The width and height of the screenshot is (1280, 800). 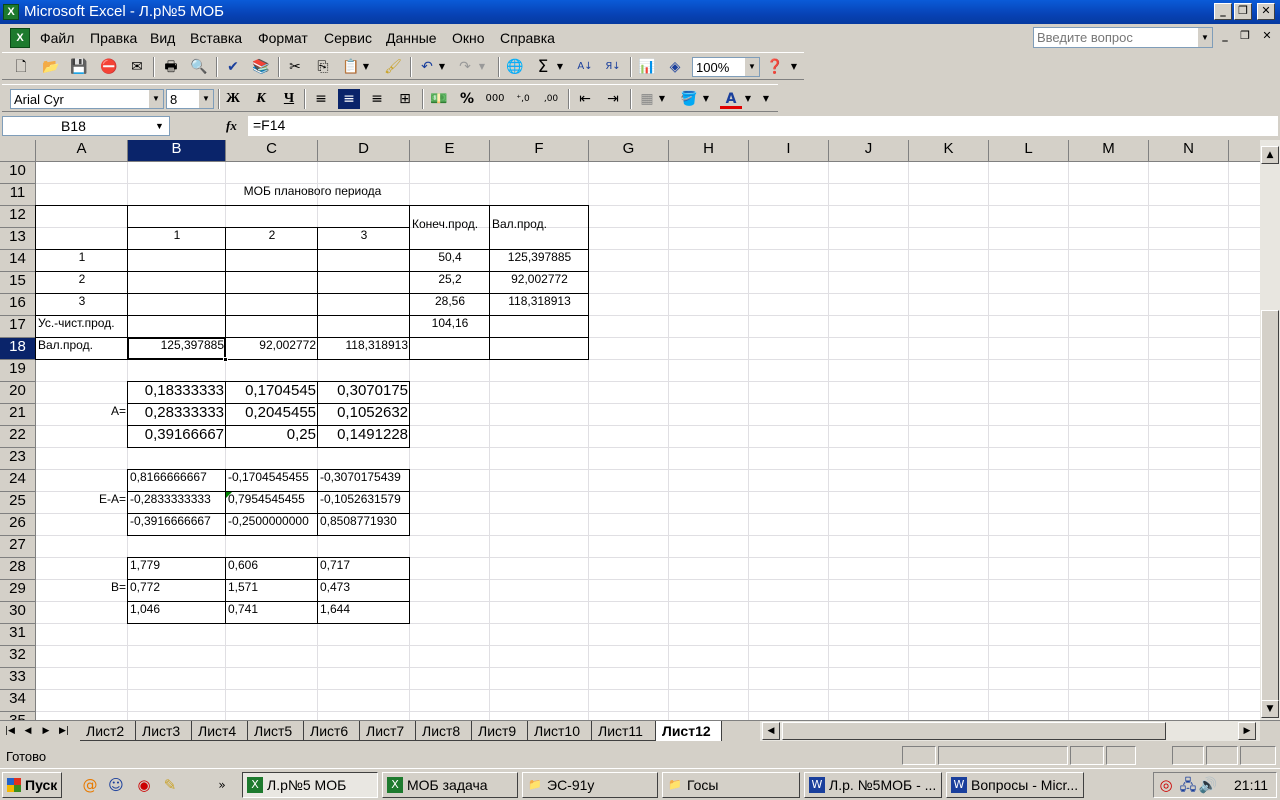 What do you see at coordinates (364, 481) in the screenshot?
I see `cell-d24: -0,3070175439` at bounding box center [364, 481].